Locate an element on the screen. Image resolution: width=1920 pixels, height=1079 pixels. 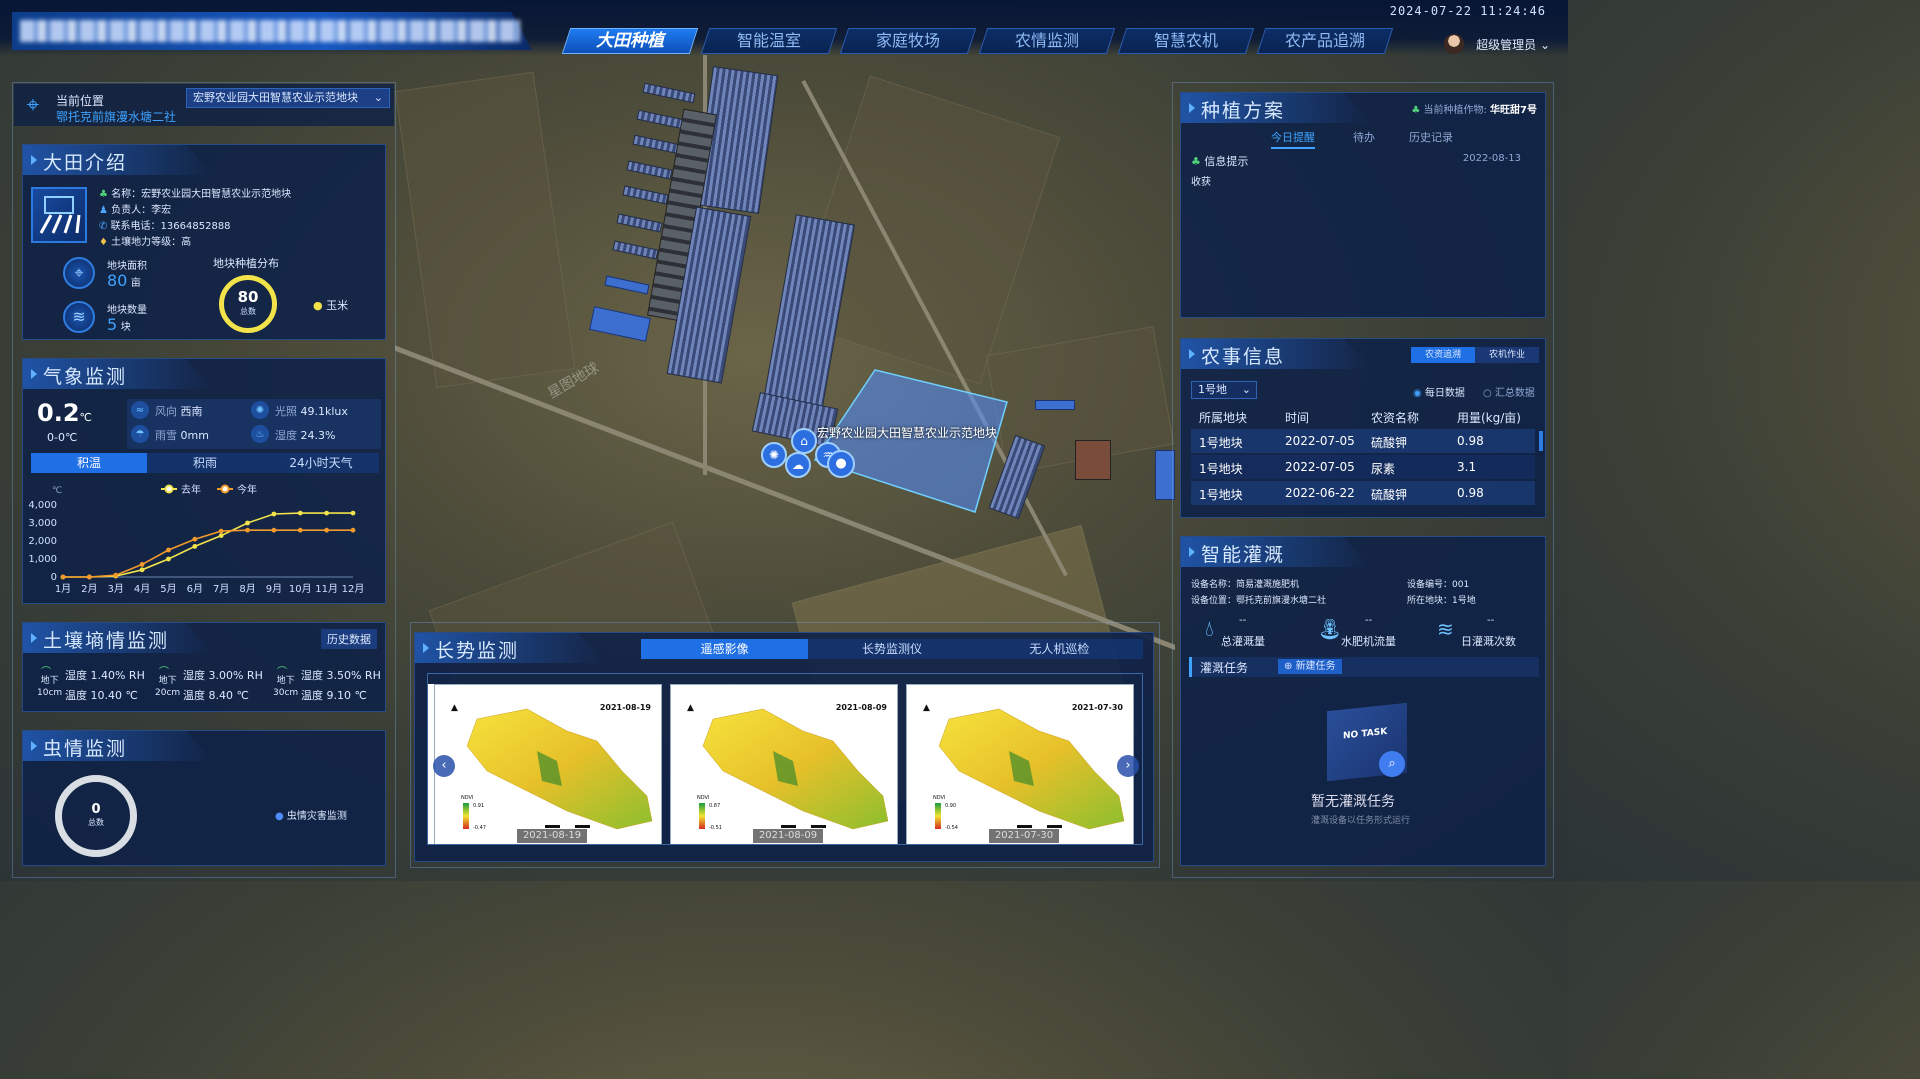
x-tick-label: 8月 is located at coordinates (247, 589).